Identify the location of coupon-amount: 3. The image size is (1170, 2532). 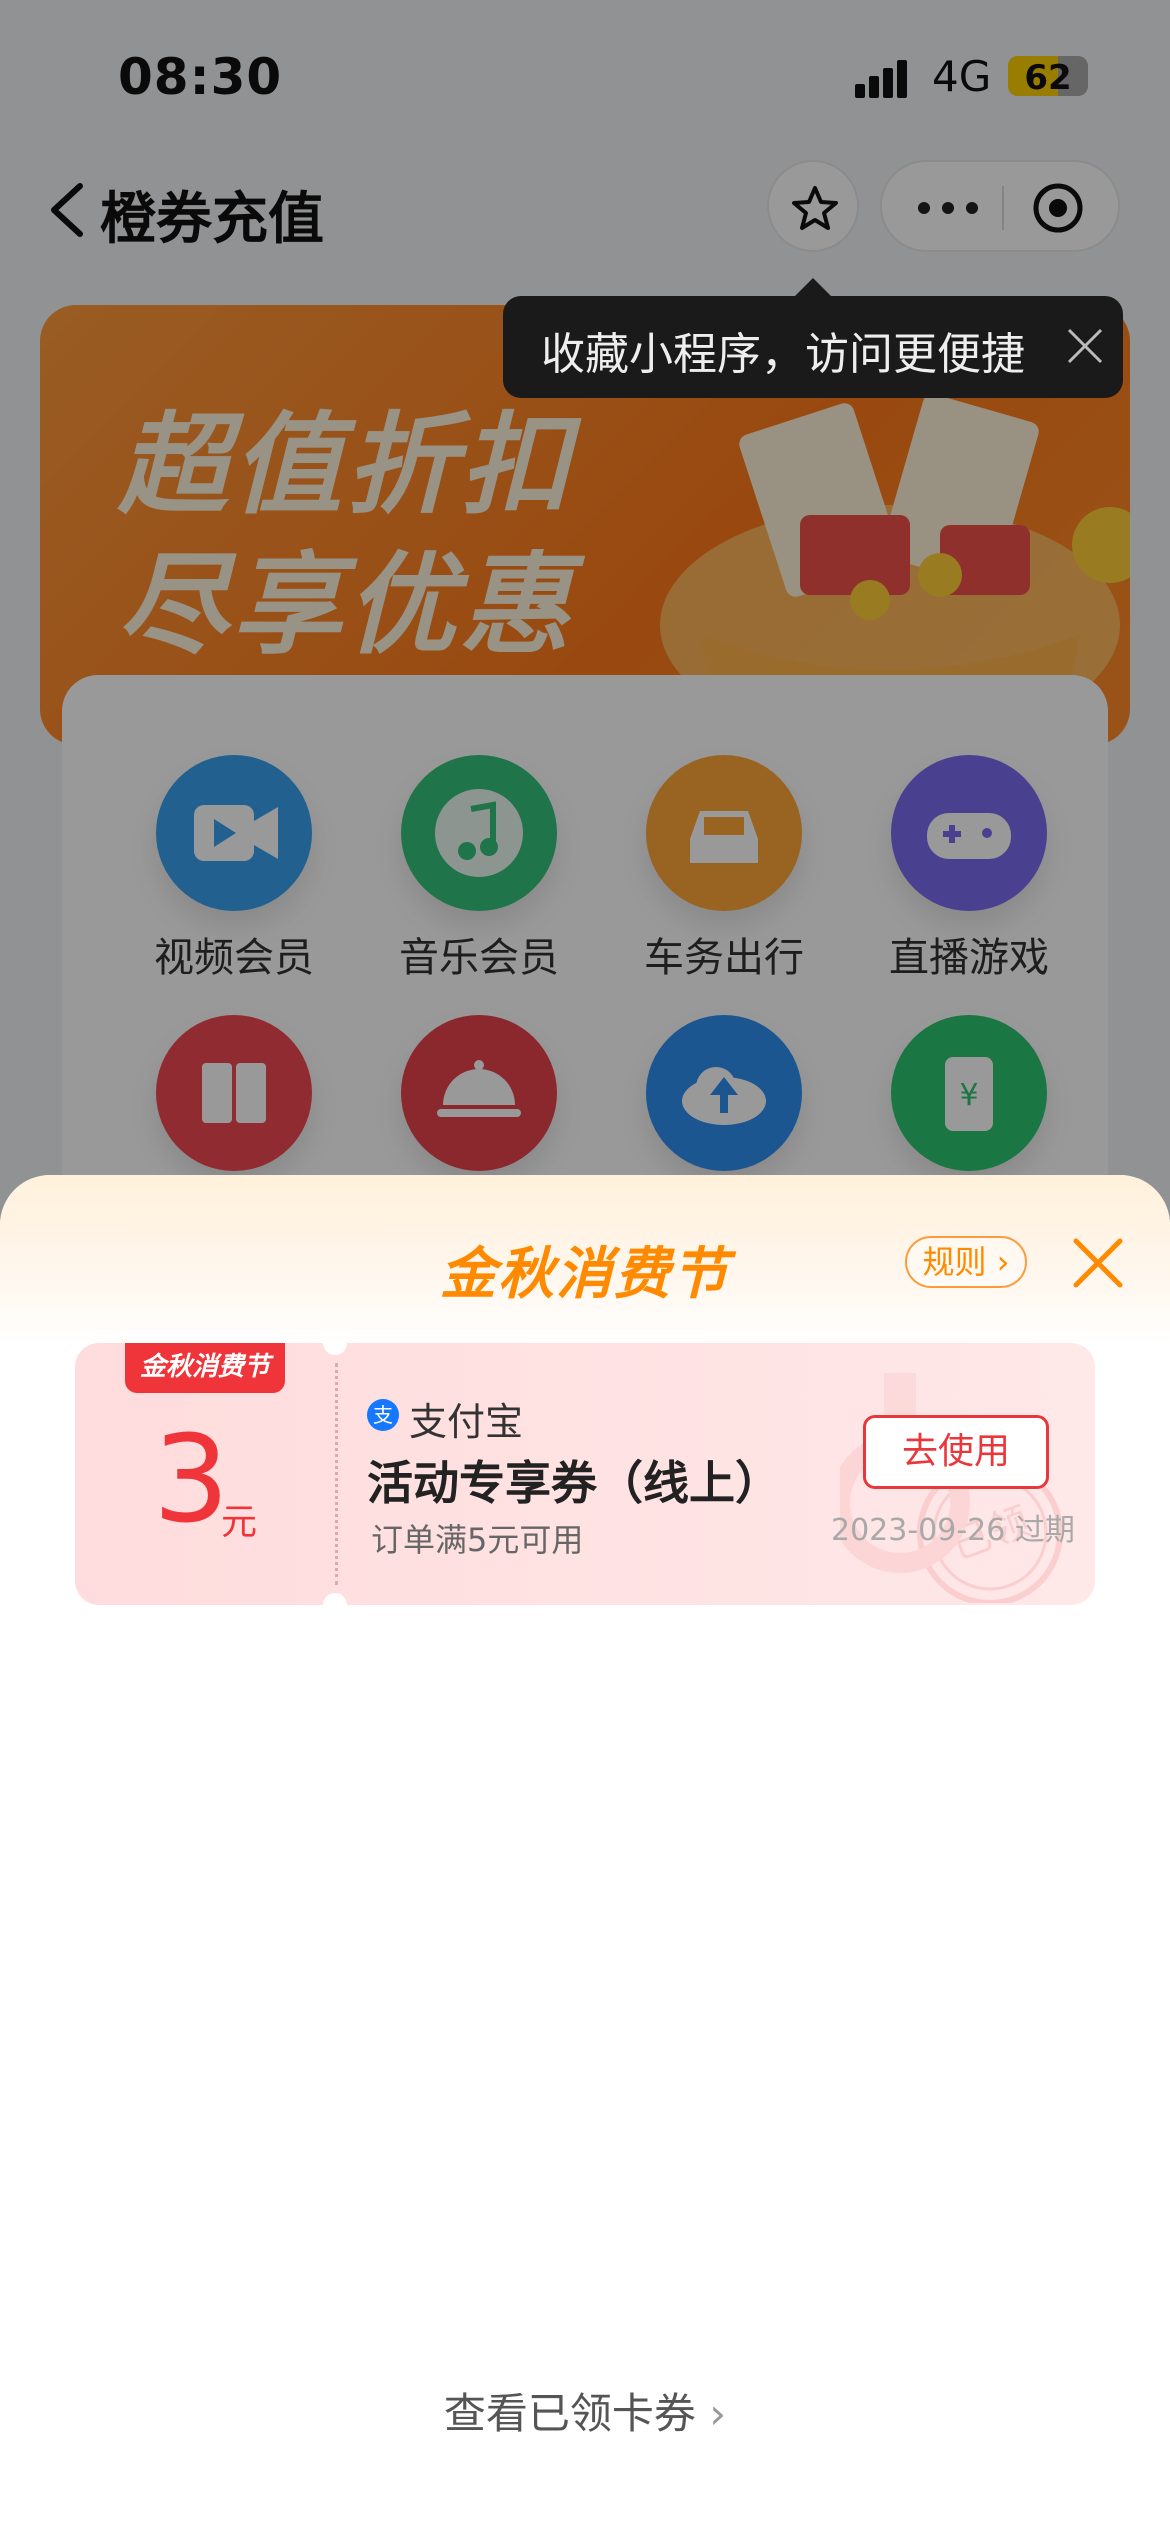
(191, 1480).